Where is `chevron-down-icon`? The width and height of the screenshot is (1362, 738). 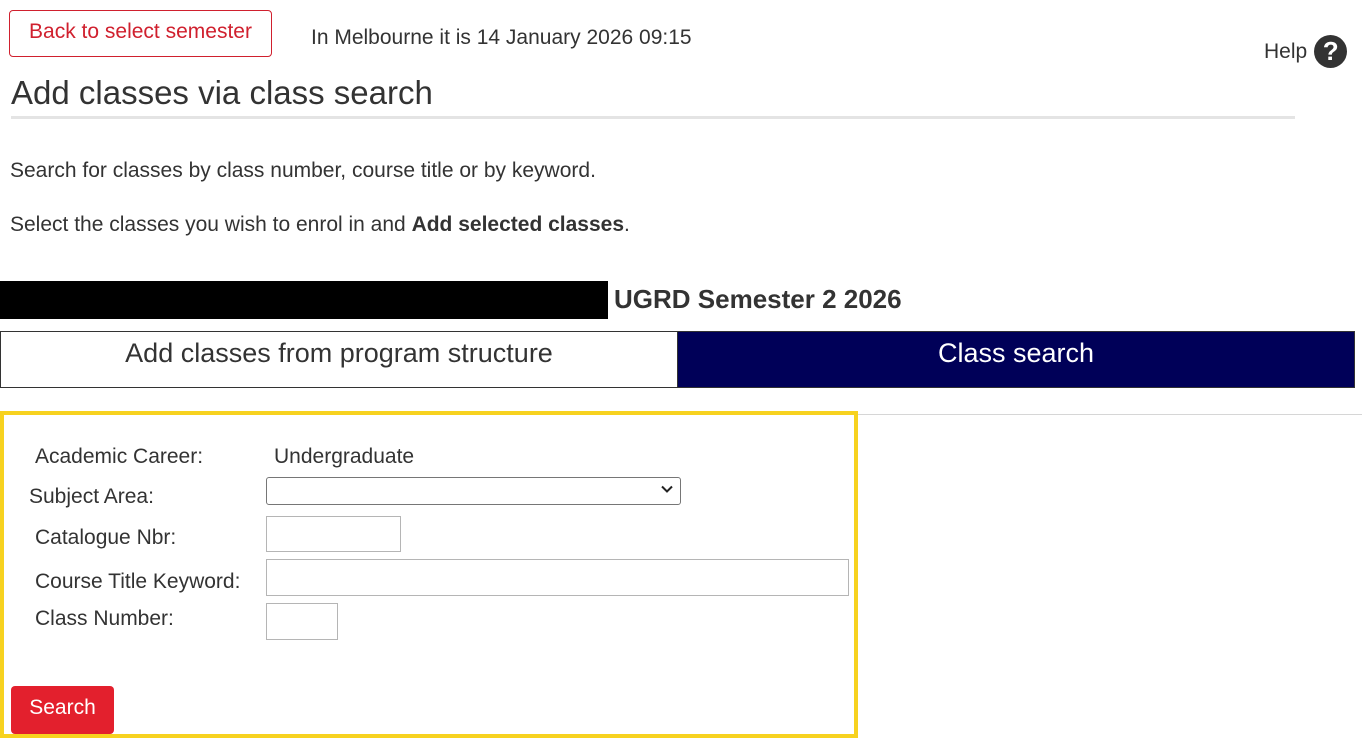
chevron-down-icon is located at coordinates (667, 489).